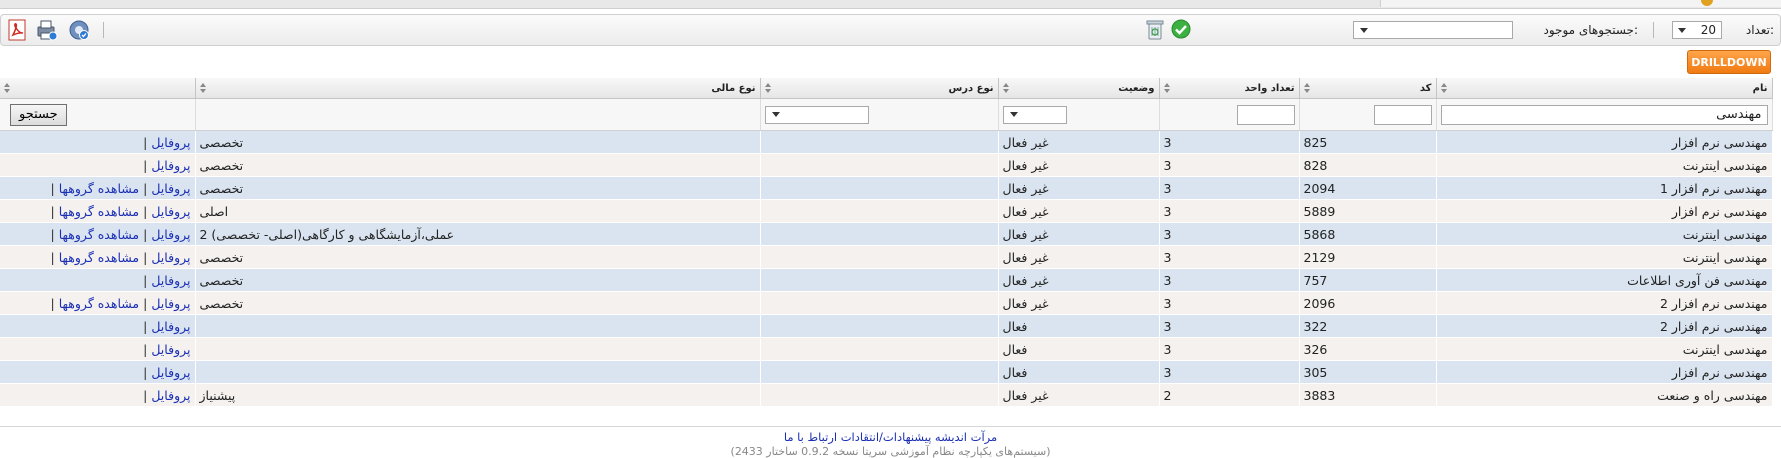 The image size is (1781, 458). Describe the element at coordinates (879, 88) in the screenshot. I see `col-header-course-type: نوع درس` at that location.